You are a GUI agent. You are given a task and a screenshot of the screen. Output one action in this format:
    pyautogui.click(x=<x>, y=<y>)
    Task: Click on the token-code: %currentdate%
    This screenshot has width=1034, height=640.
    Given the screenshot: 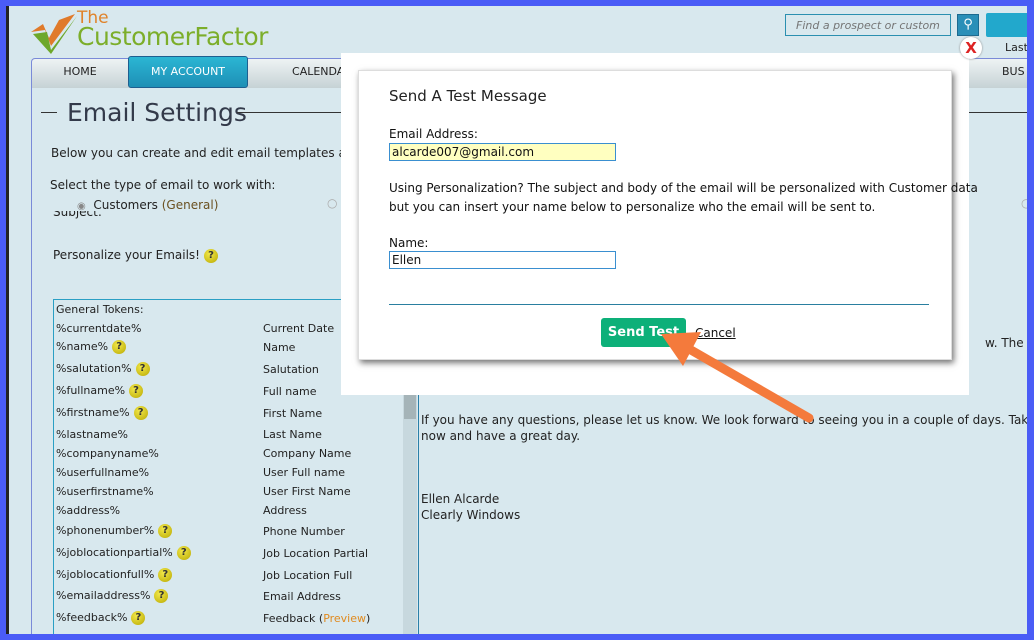 What is the action you would take?
    pyautogui.click(x=98, y=328)
    